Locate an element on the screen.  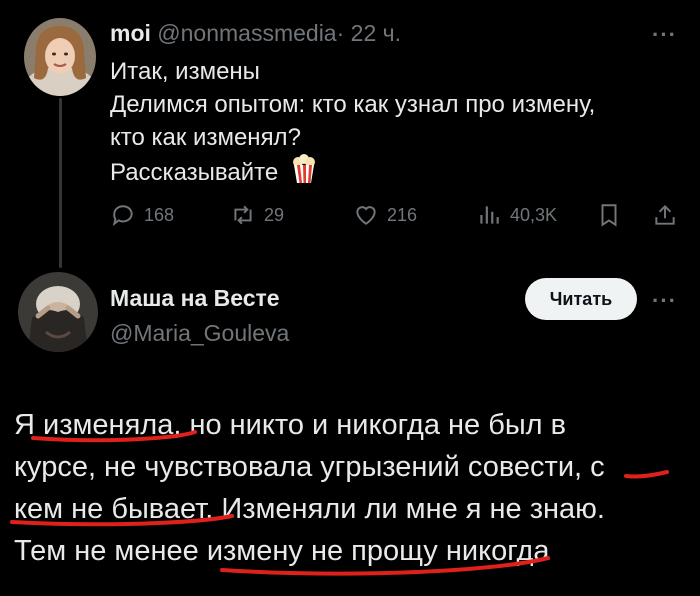
text-segment: курсе, не чувствовала угрызений совести, is located at coordinates (302, 467).